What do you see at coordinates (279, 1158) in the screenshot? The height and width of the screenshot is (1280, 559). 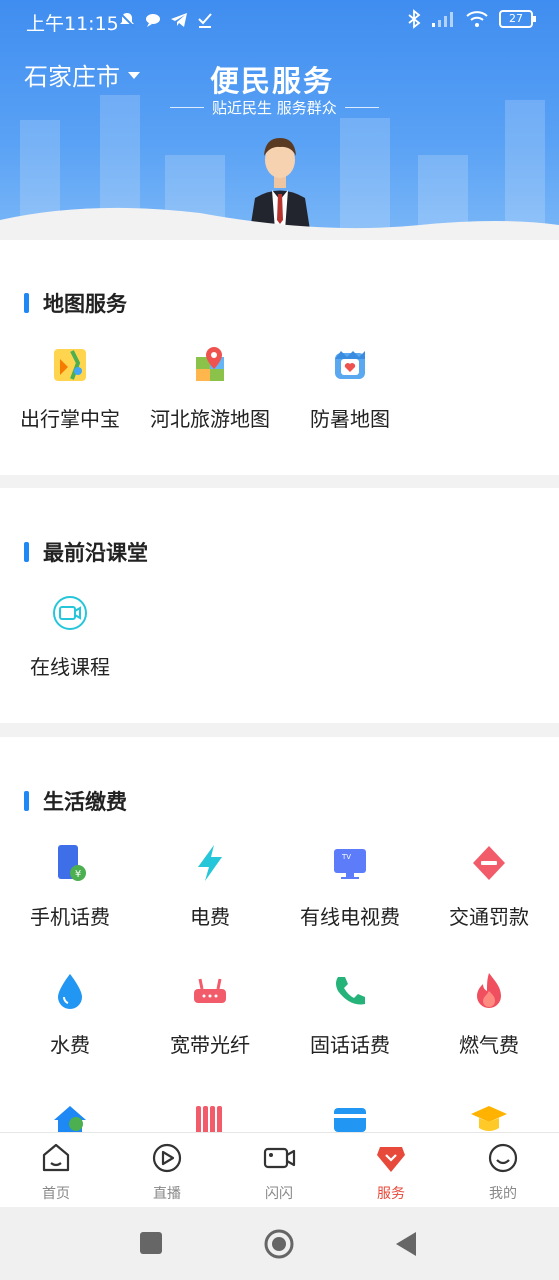 I see `video-camera-icon` at bounding box center [279, 1158].